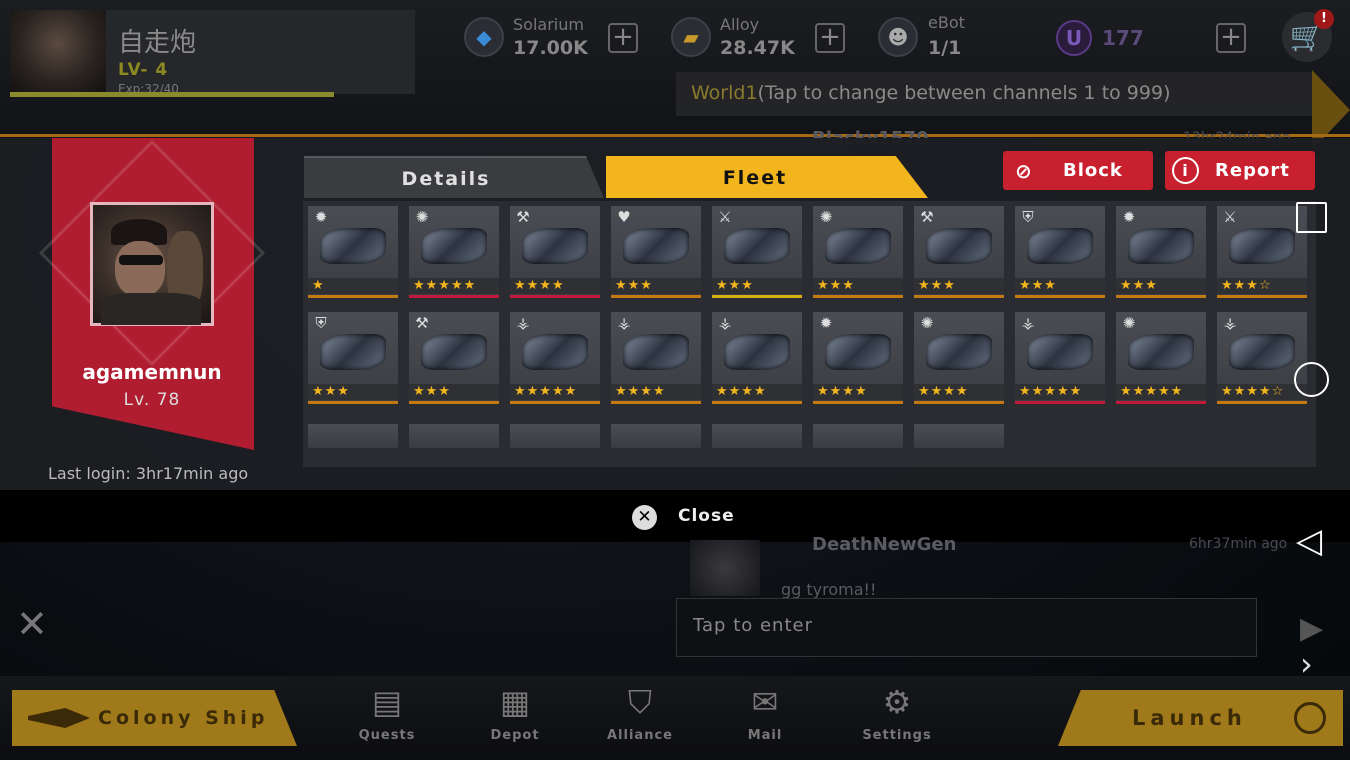  What do you see at coordinates (1262, 252) in the screenshot?
I see `fleet-ship-card: ⚔ ★★★☆` at bounding box center [1262, 252].